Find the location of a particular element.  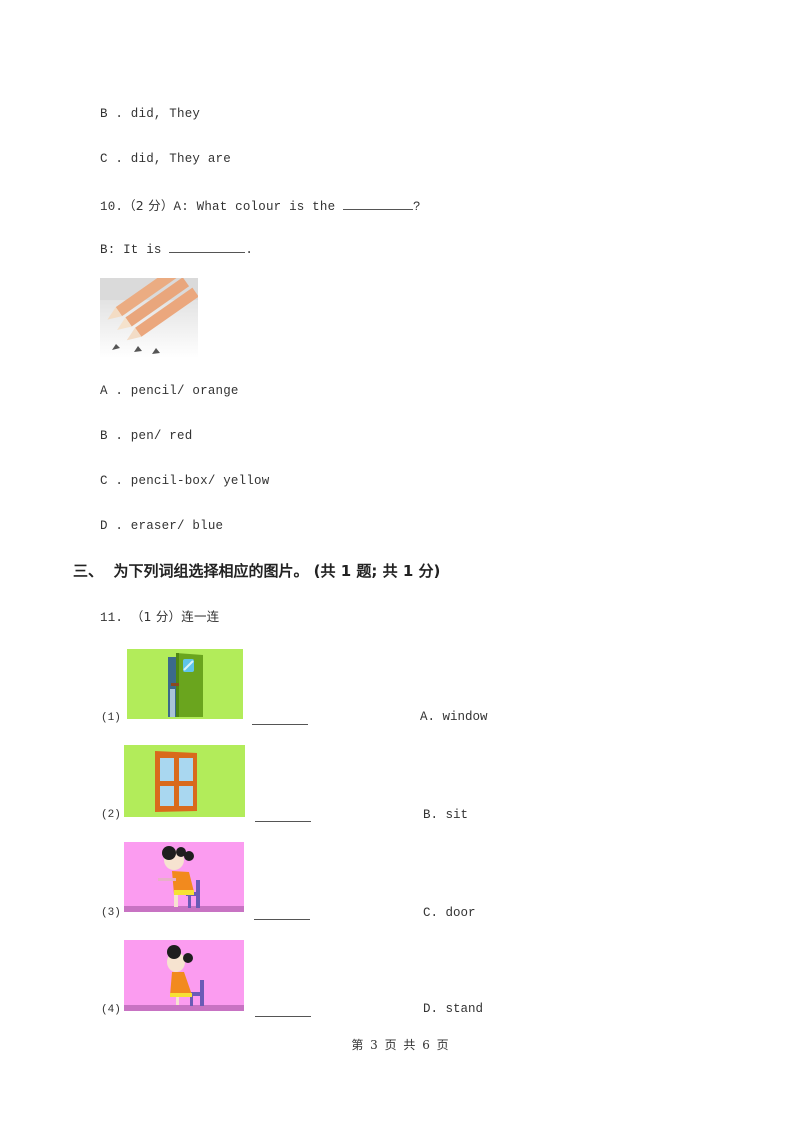

q10-prompt-a-end: ? is located at coordinates (416, 207).